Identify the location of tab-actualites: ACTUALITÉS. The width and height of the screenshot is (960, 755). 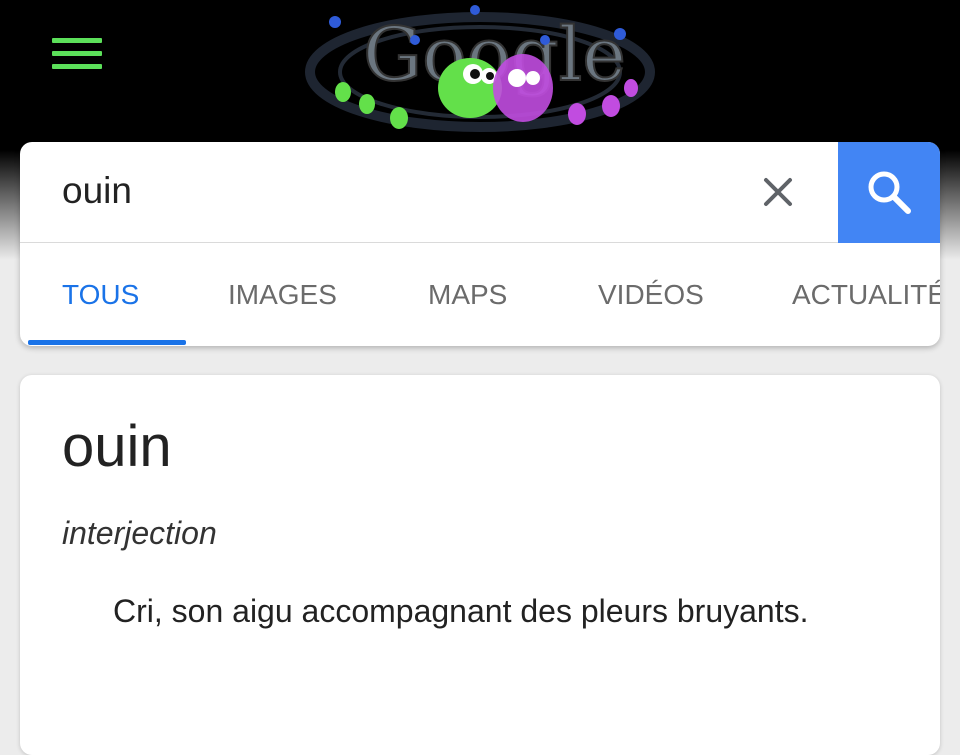
(866, 295).